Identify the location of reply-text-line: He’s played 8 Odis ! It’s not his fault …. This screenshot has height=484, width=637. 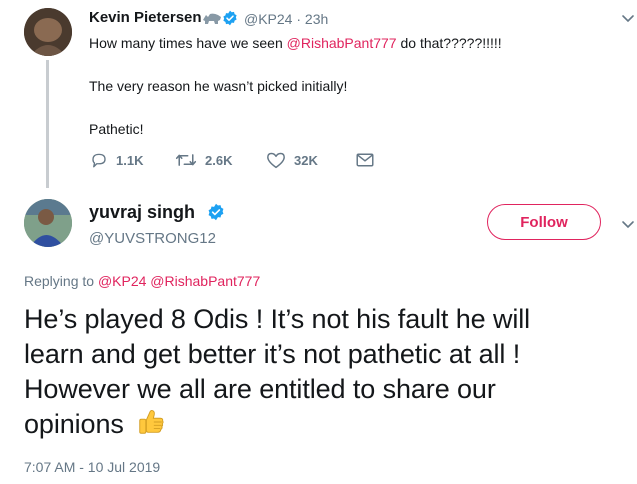
(277, 319).